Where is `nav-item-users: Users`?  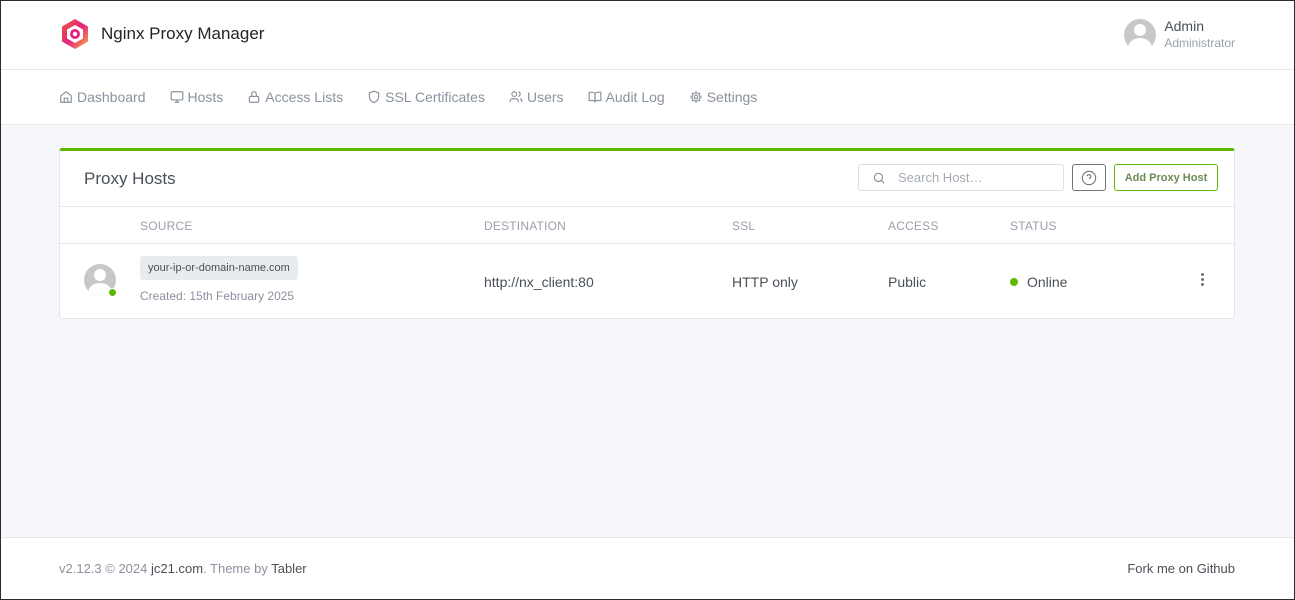
nav-item-users: Users is located at coordinates (536, 97).